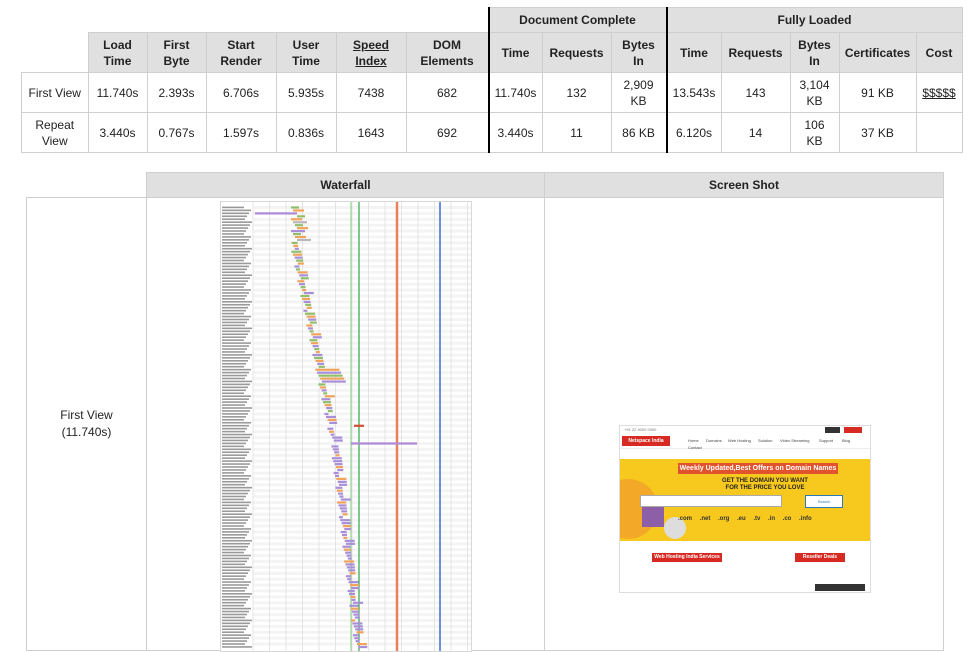 The image size is (975, 652). I want to click on thumb-nav-item: Support, so click(826, 440).